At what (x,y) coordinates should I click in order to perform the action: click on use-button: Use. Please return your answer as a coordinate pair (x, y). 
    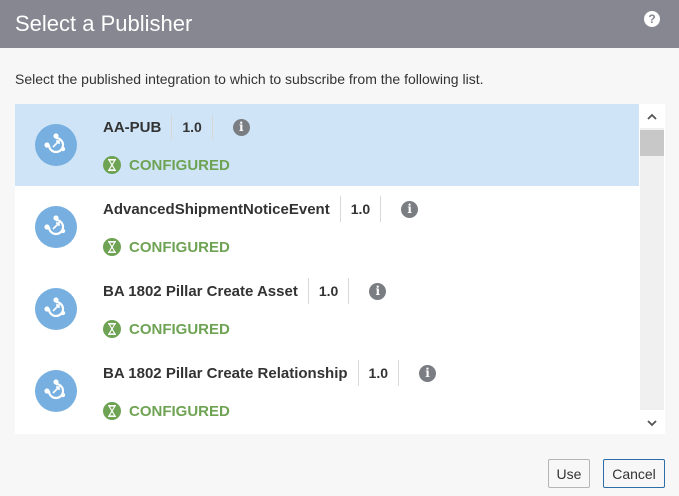
    Looking at the image, I should click on (569, 473).